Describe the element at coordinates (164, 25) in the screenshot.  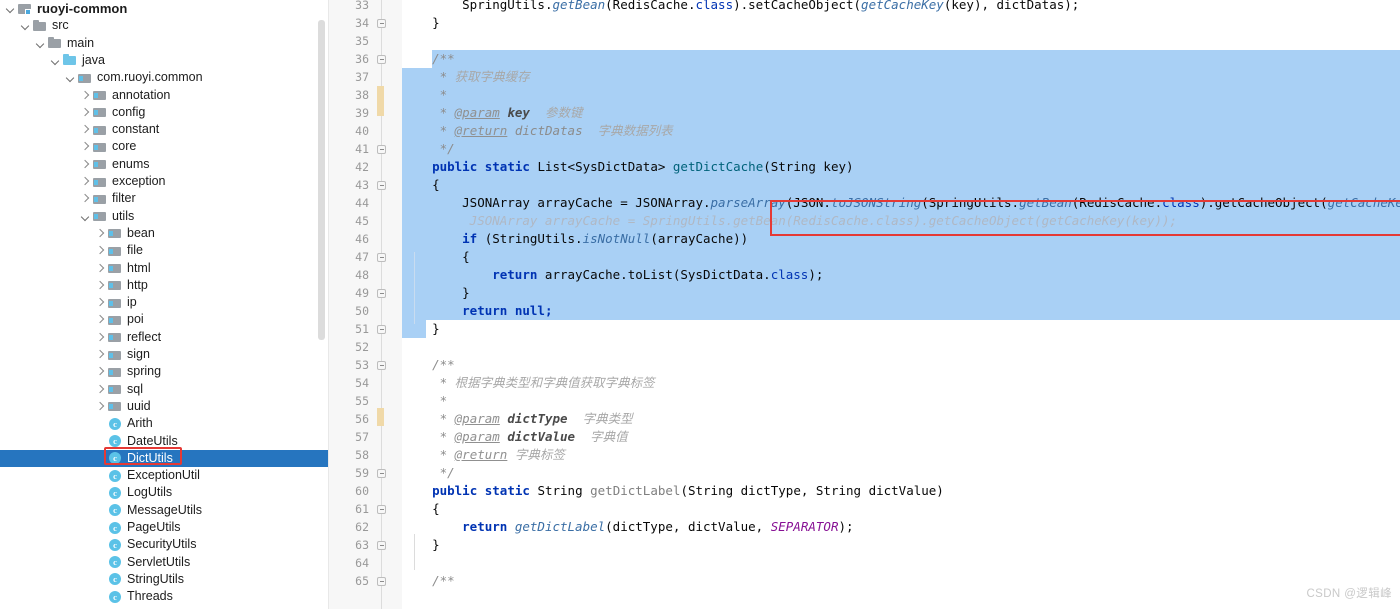
I see `tree-item-src: src` at that location.